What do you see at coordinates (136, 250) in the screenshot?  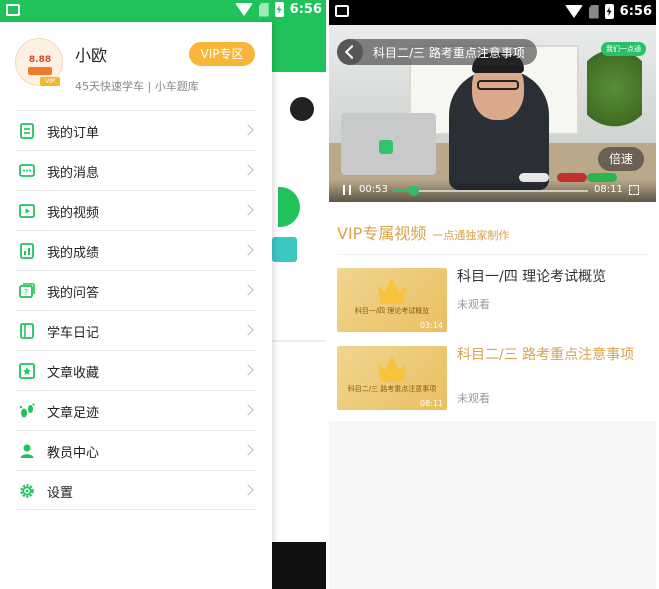 I see `menu-item-scores: 我的成绩` at bounding box center [136, 250].